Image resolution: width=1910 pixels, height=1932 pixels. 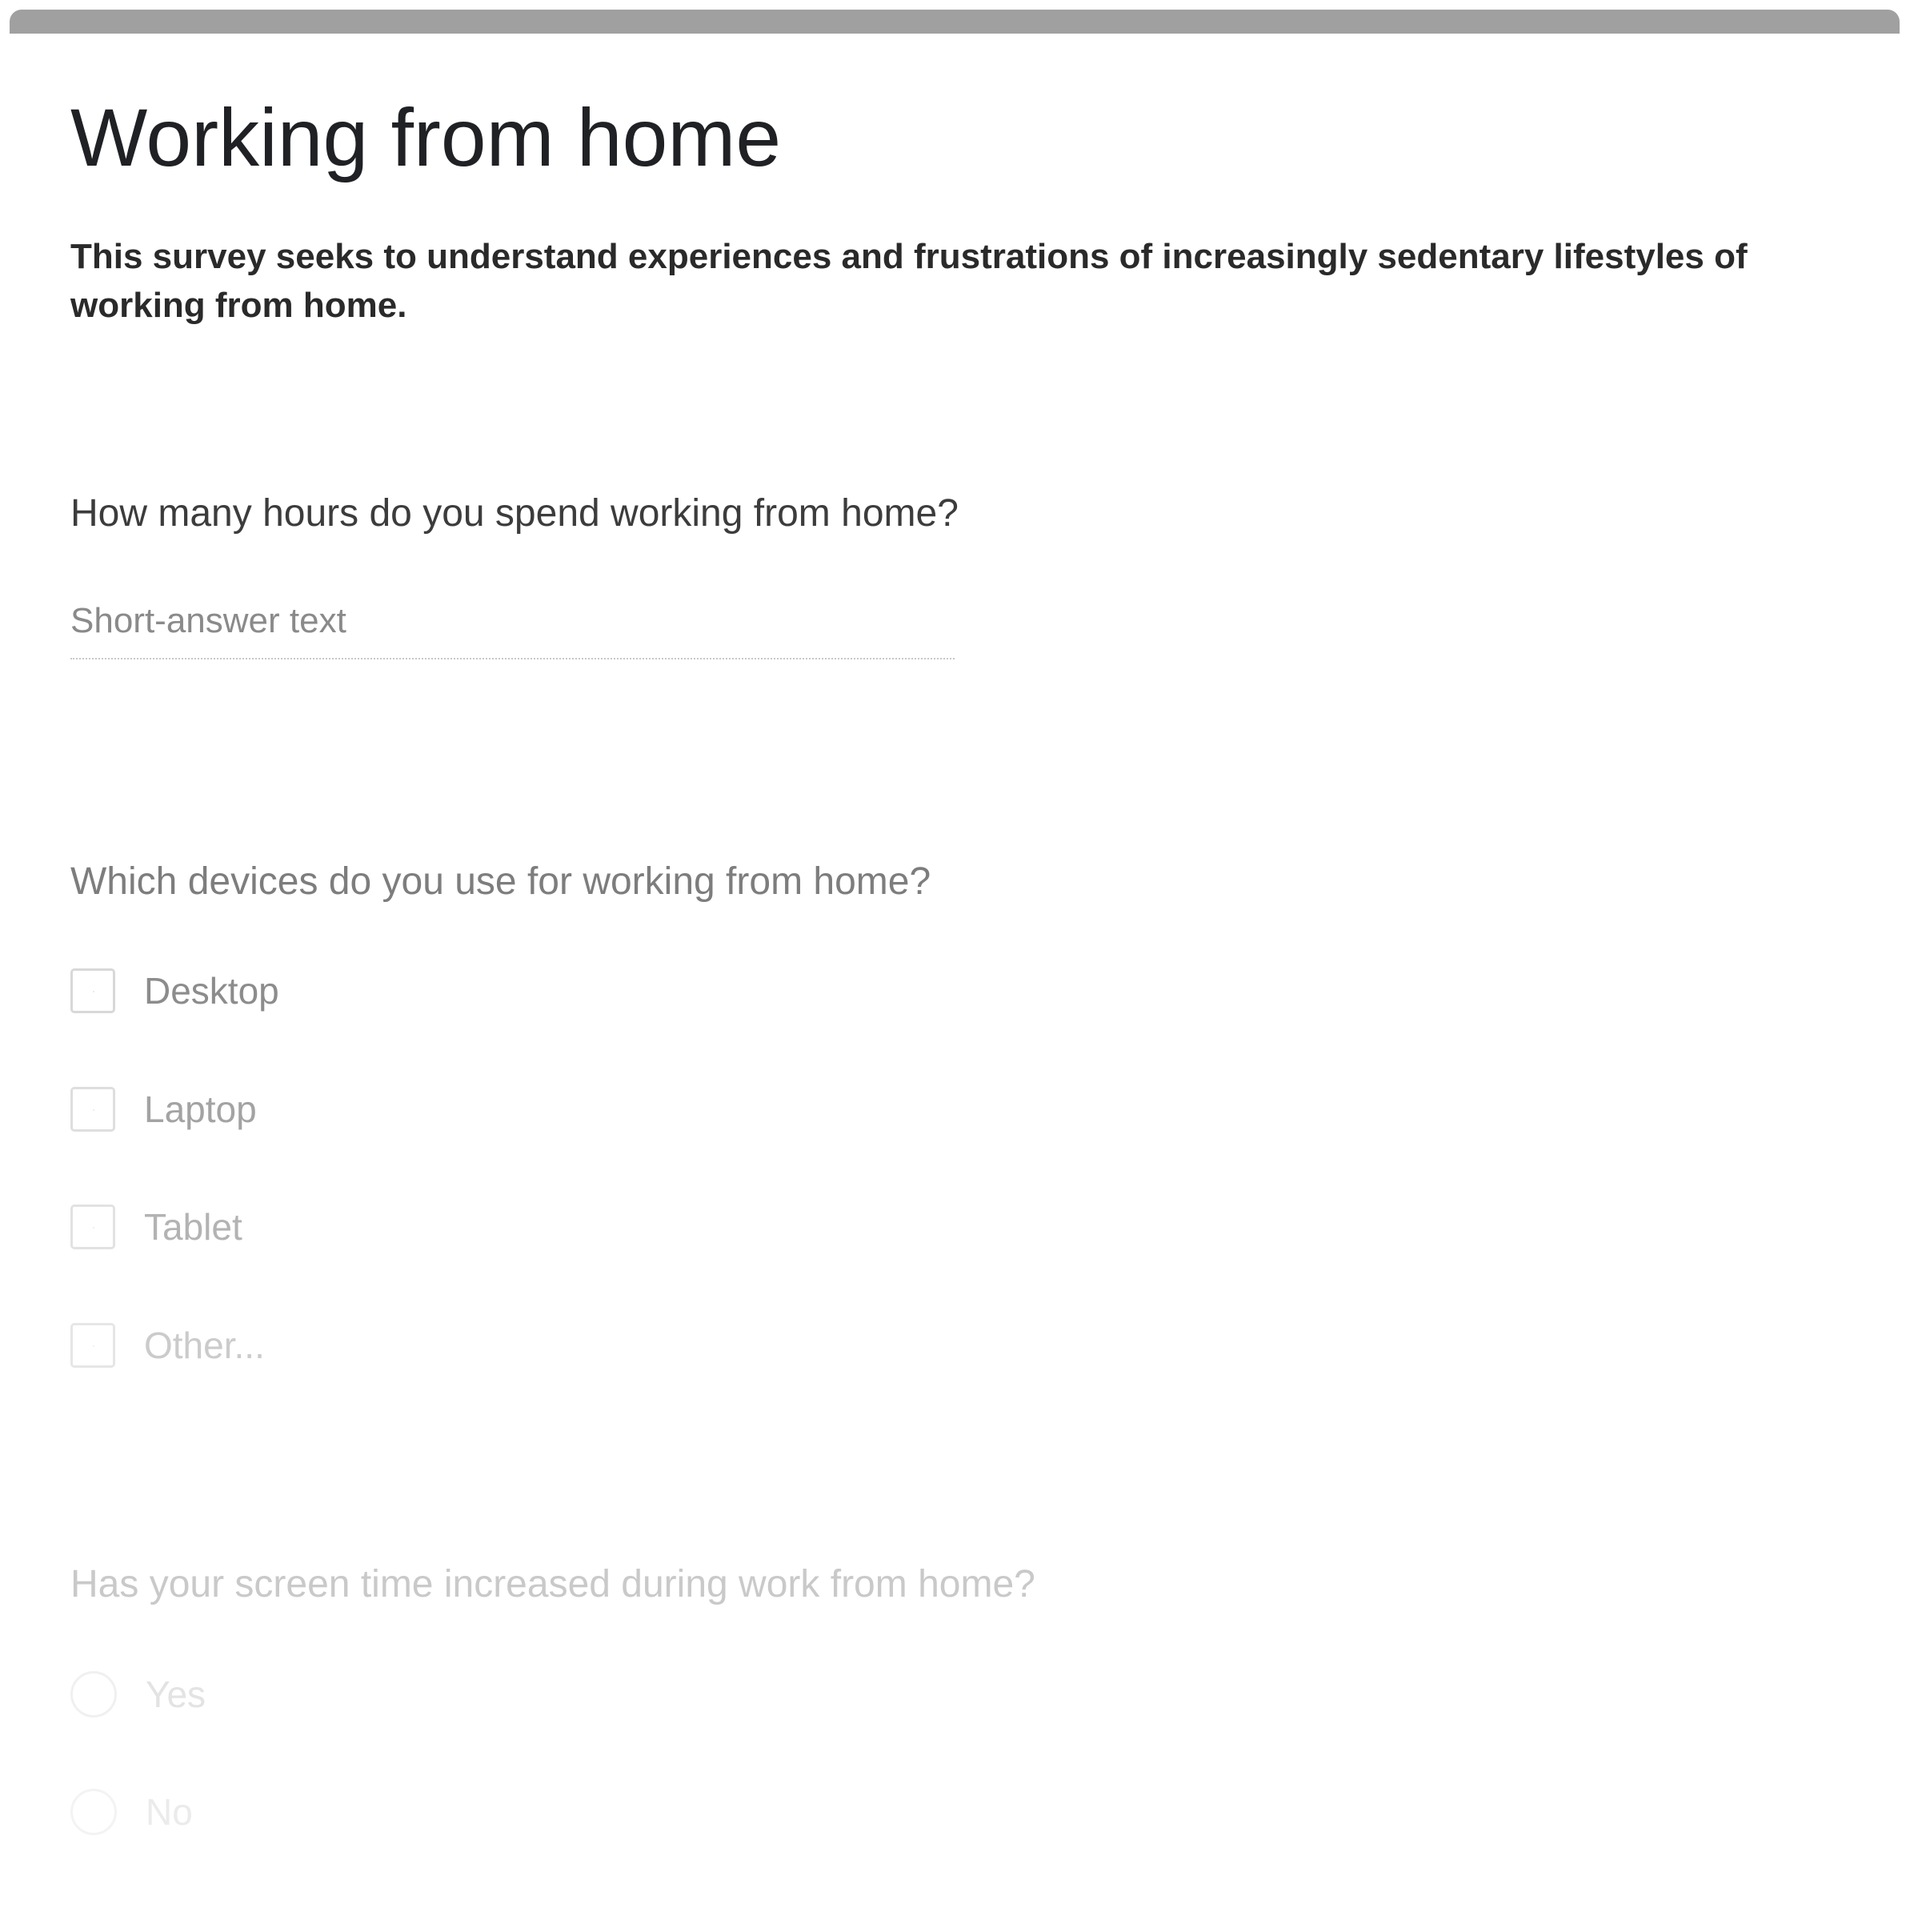 What do you see at coordinates (955, 22) in the screenshot?
I see `form-header-bar` at bounding box center [955, 22].